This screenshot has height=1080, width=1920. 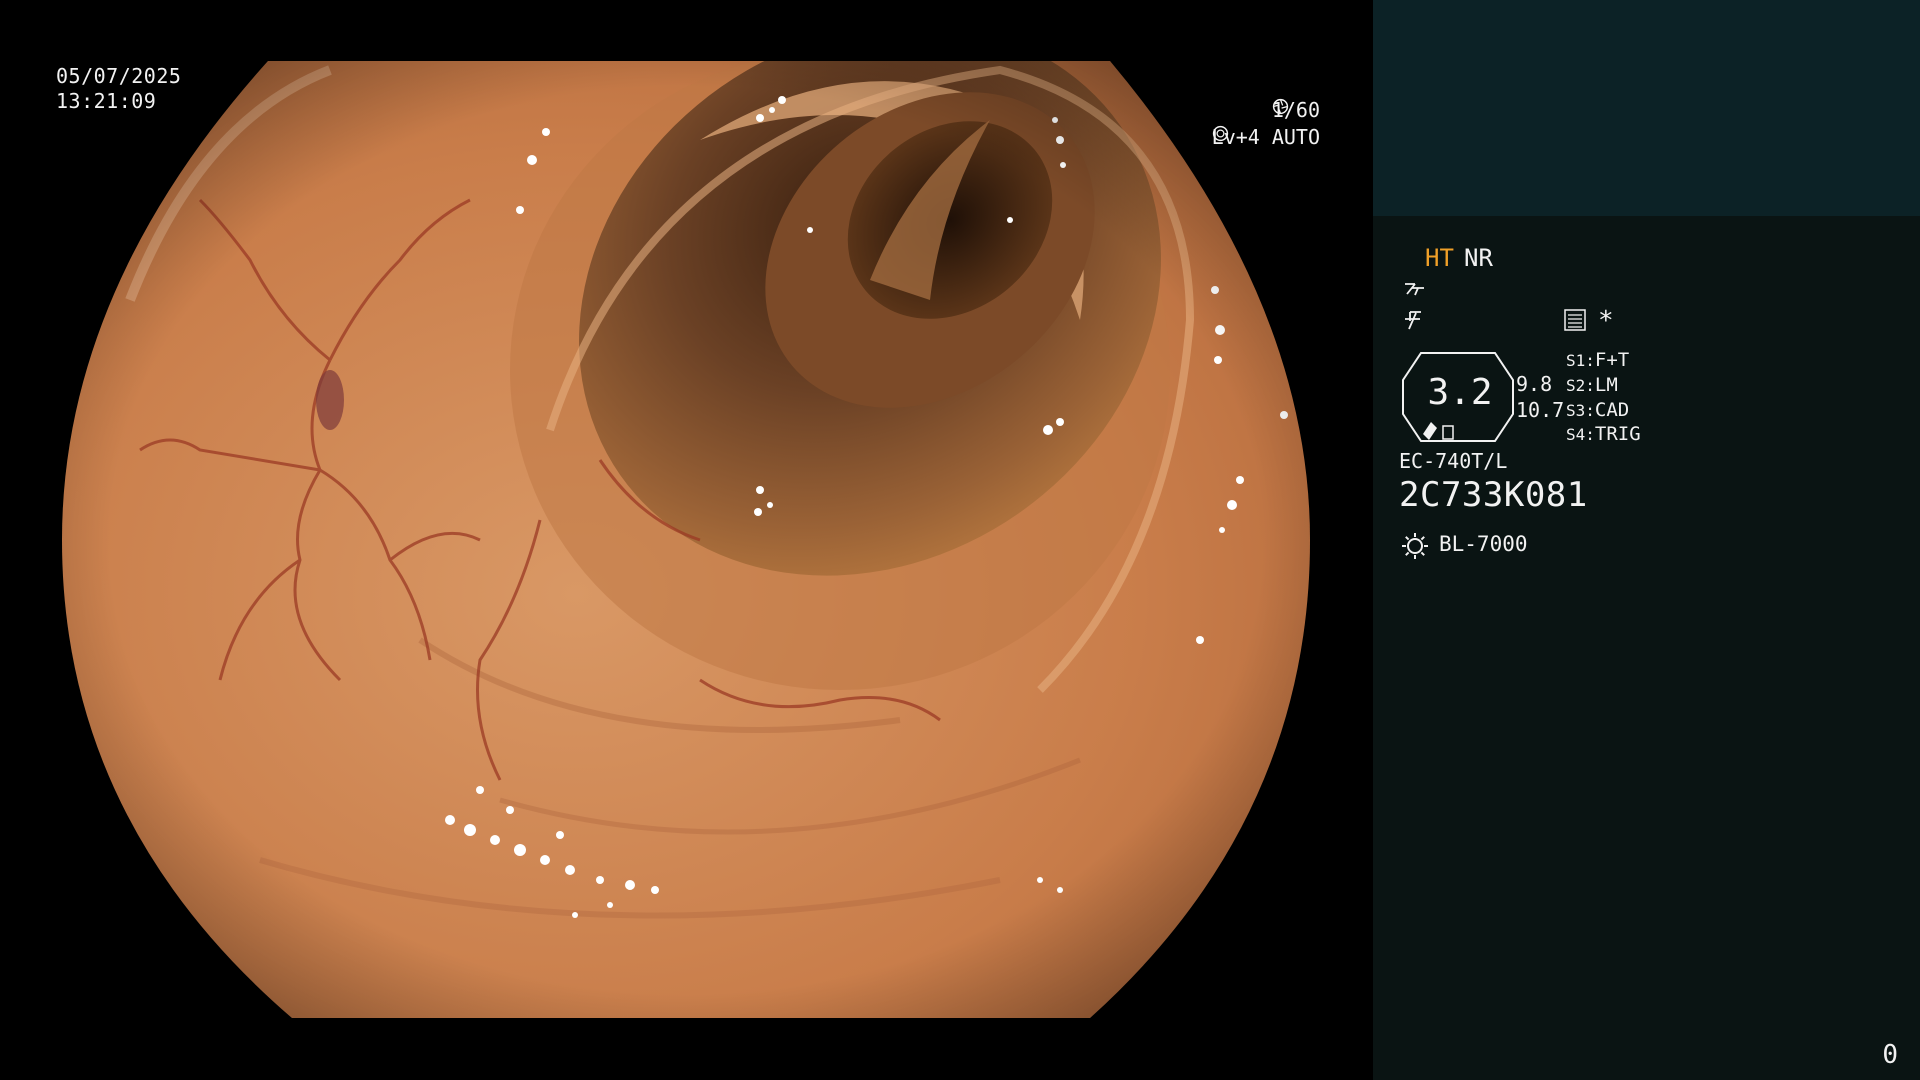 I want to click on exposure-mode: AUTO, so click(x=1295, y=137).